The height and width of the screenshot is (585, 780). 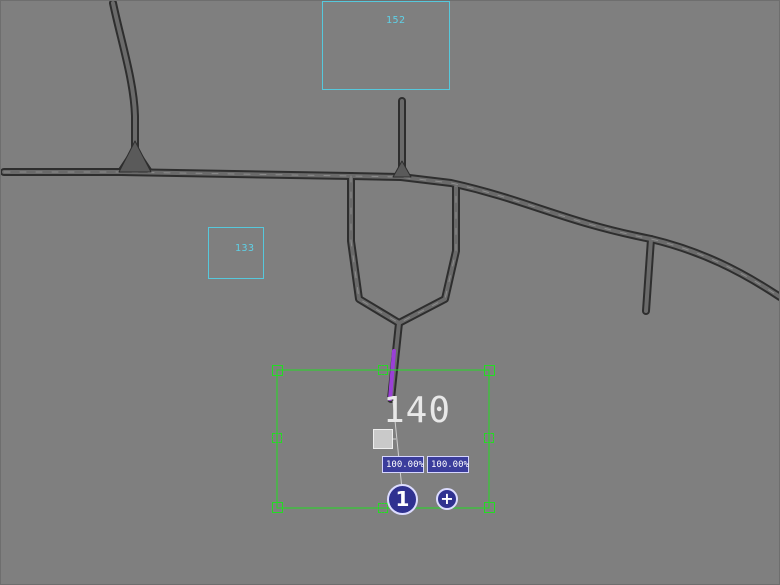 What do you see at coordinates (383, 439) in the screenshot?
I see `square-handle-icon` at bounding box center [383, 439].